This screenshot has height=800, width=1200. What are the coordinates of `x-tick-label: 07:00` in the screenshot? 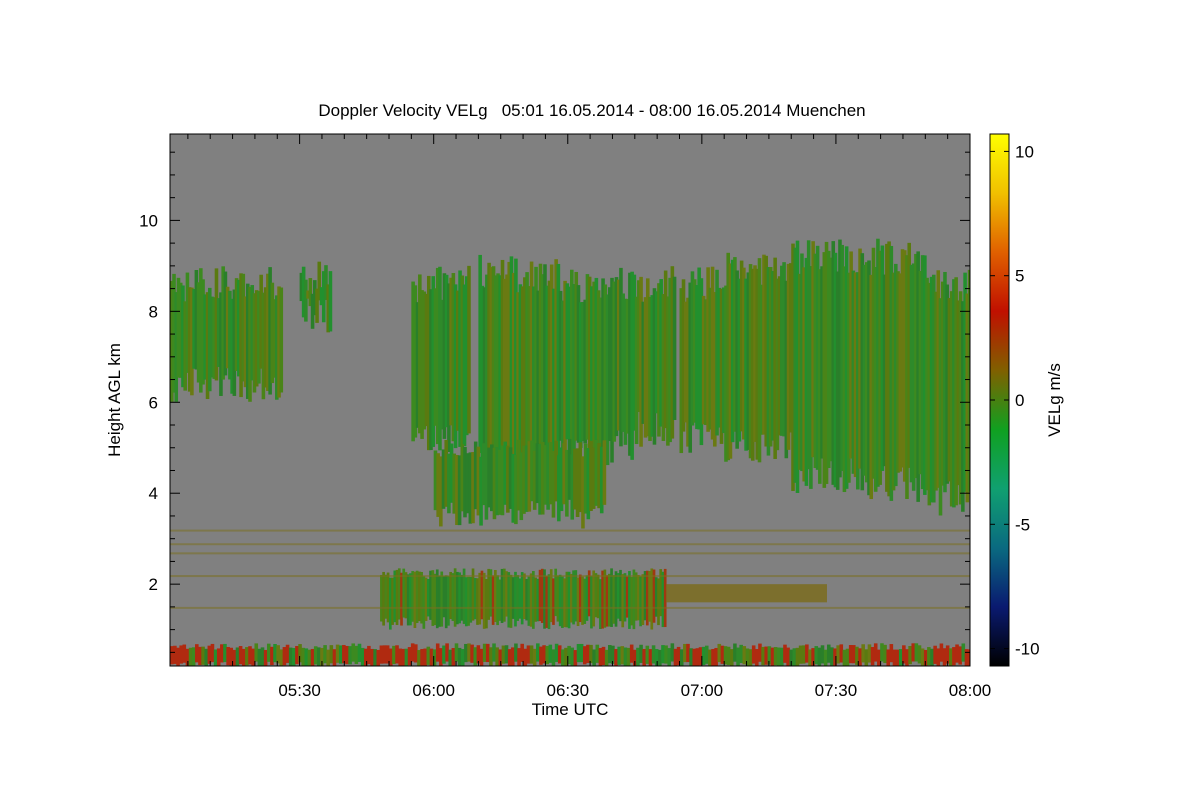 It's located at (702, 690).